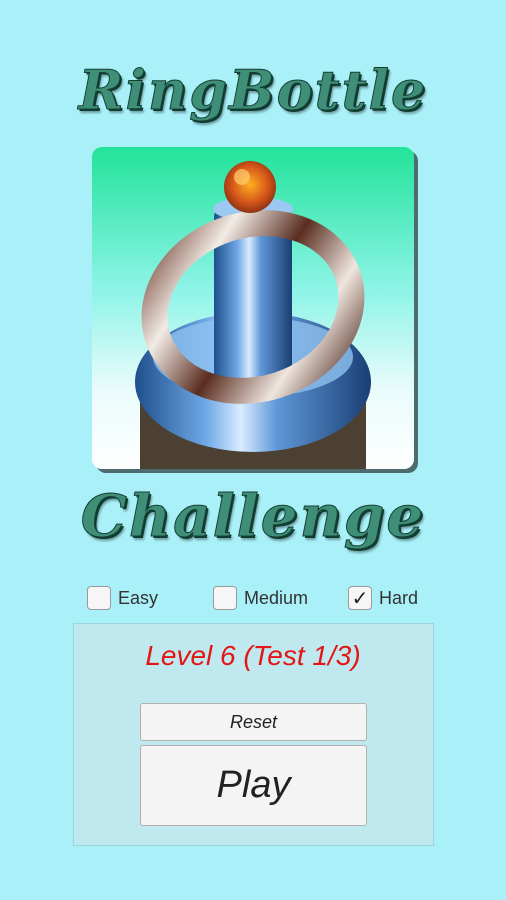 This screenshot has width=506, height=900. I want to click on game-title: RingBottle, so click(253, 90).